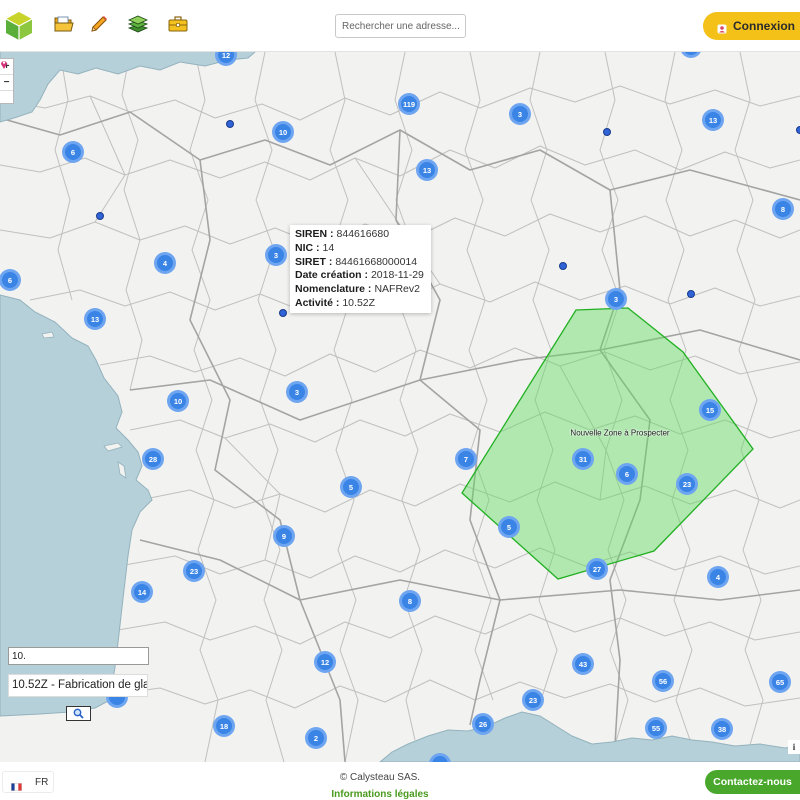 The image size is (800, 800). Describe the element at coordinates (42, 782) in the screenshot. I see `language-code: FR` at that location.